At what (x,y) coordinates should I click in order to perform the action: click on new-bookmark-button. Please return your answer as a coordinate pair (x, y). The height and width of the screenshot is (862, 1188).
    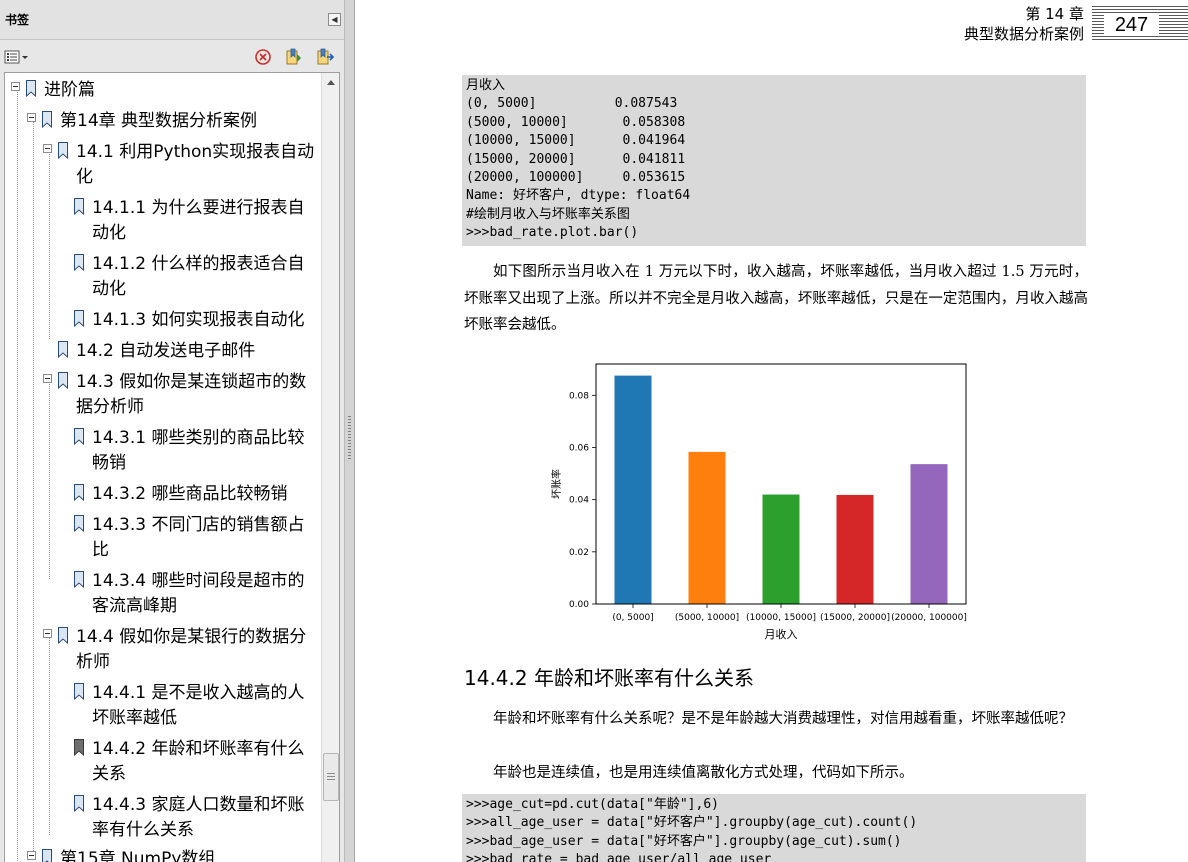
    Looking at the image, I should click on (294, 57).